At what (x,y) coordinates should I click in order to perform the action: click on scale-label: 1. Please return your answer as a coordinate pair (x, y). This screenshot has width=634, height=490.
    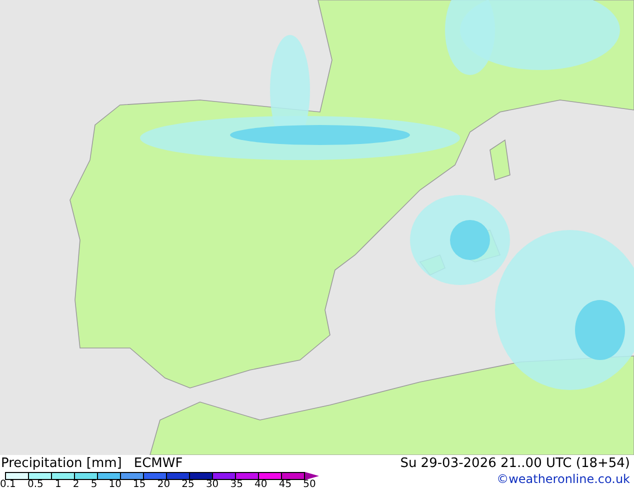
    Looking at the image, I should click on (58, 485).